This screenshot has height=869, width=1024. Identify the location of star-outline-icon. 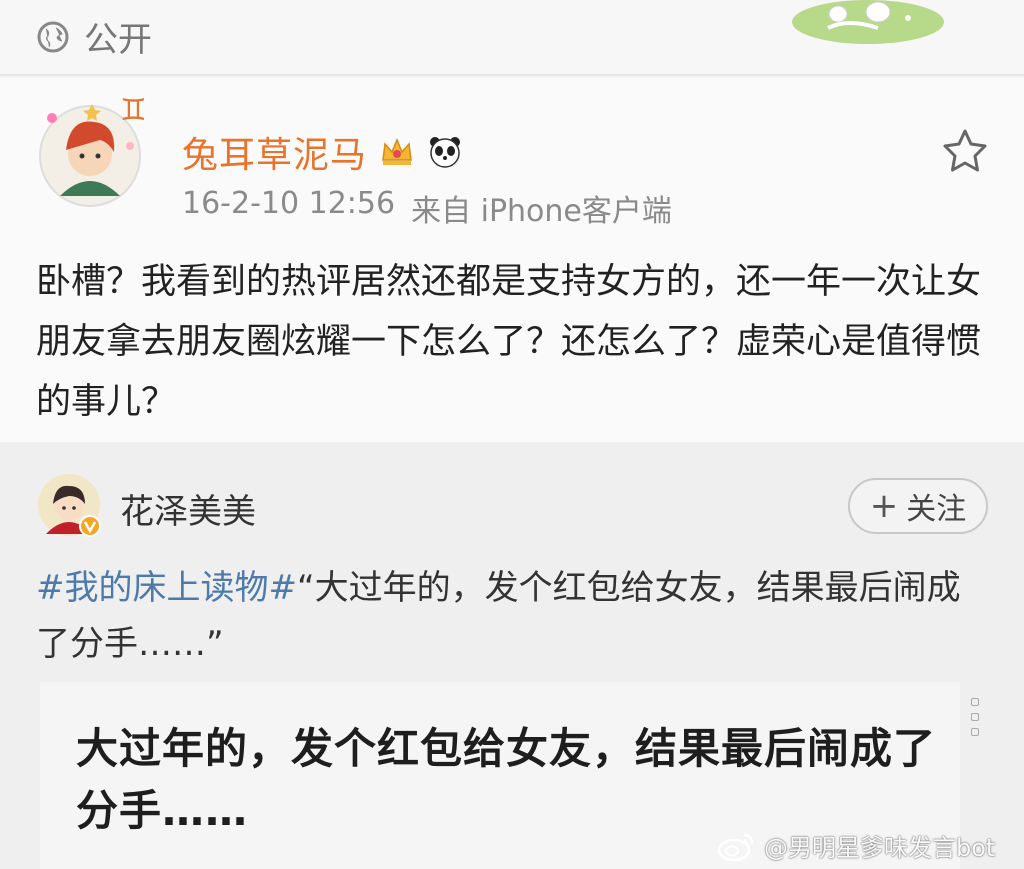
(965, 151).